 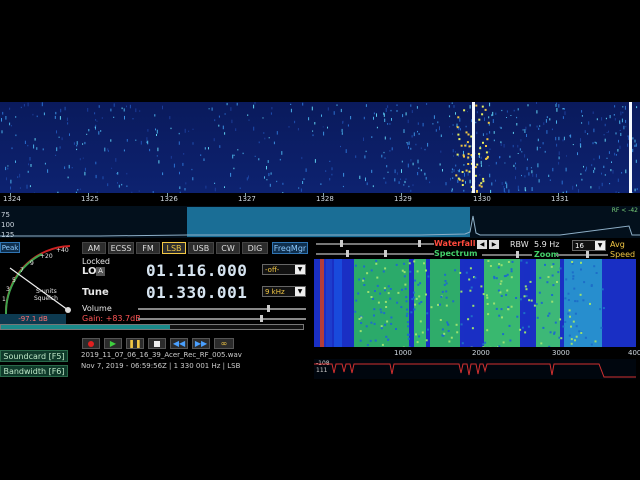 What do you see at coordinates (589, 245) in the screenshot?
I see `avg-select: 16 ▼` at bounding box center [589, 245].